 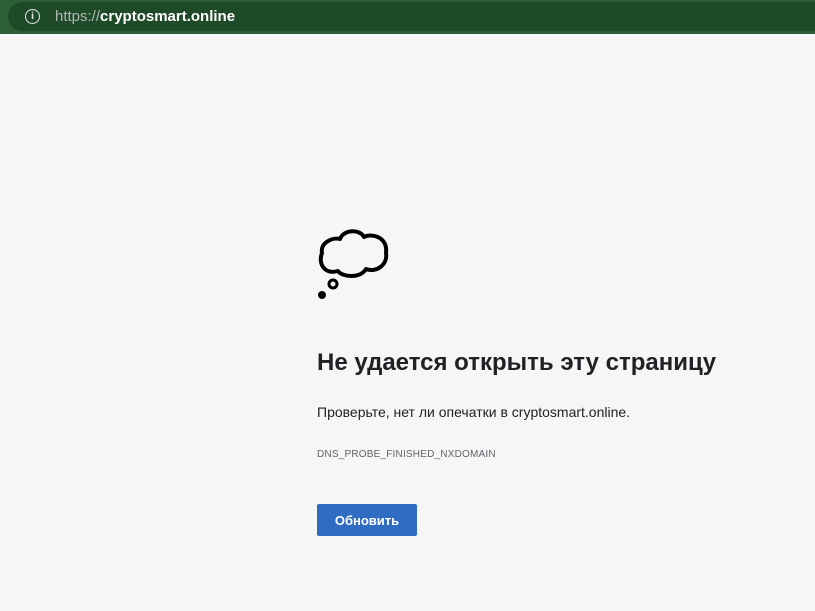 I want to click on url-scheme: https://, so click(x=78, y=16).